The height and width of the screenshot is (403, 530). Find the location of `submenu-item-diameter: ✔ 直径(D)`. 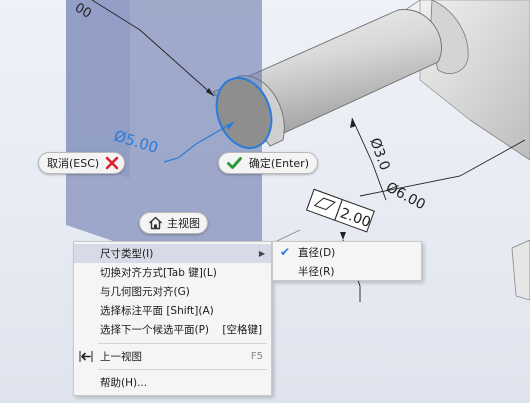

submenu-item-diameter: ✔ 直径(D) is located at coordinates (347, 252).